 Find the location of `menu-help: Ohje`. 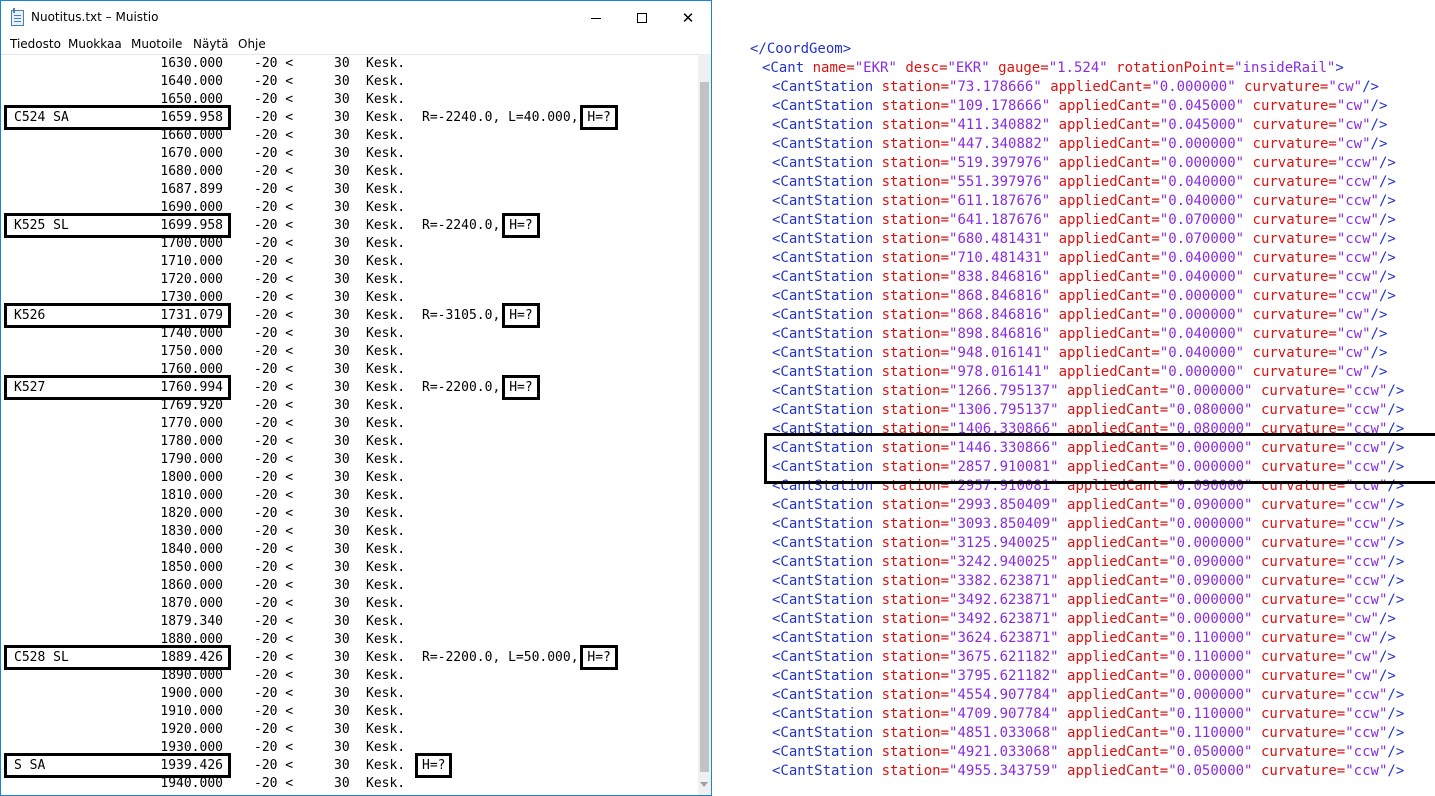

menu-help: Ohje is located at coordinates (252, 44).